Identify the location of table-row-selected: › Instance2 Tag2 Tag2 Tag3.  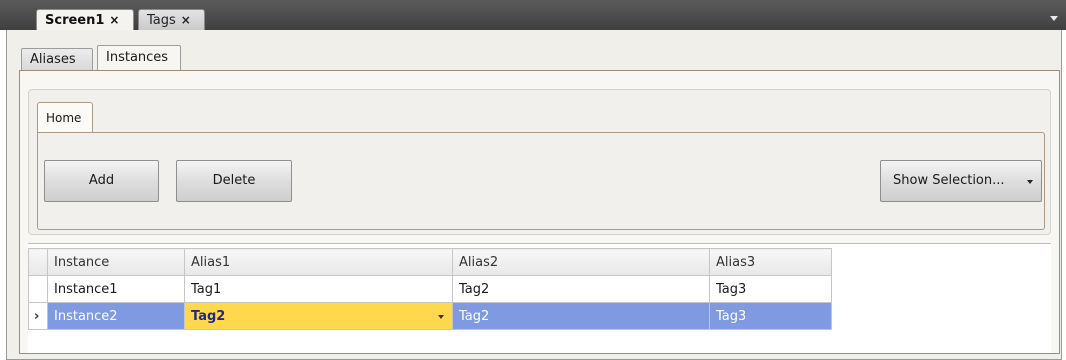
(430, 316).